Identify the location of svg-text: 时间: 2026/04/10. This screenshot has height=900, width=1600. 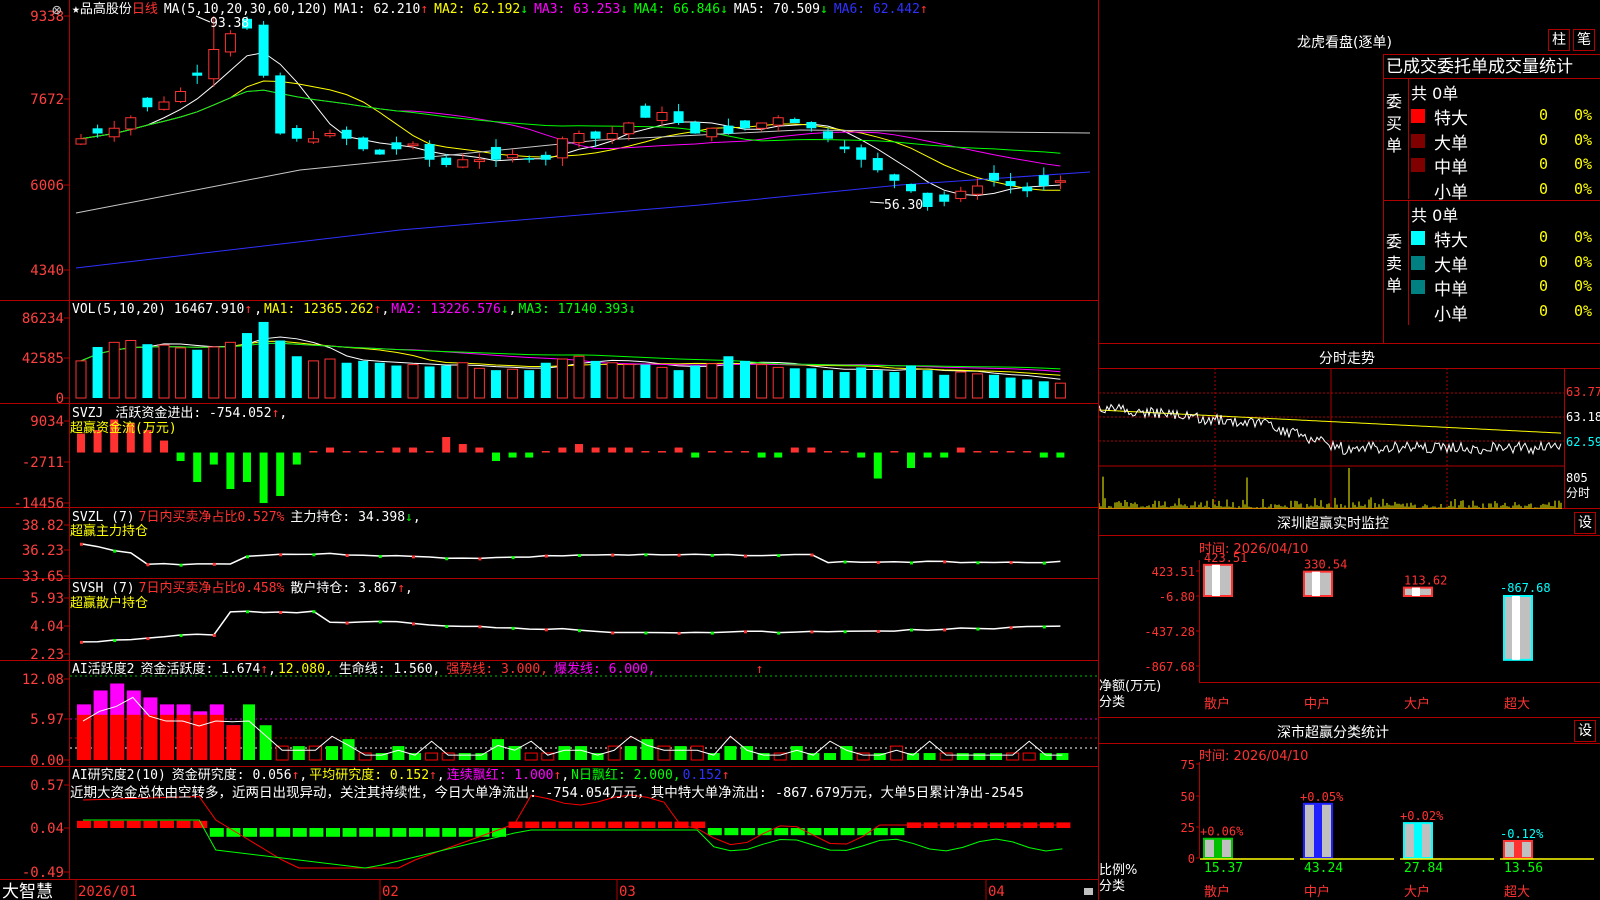
(1253, 756).